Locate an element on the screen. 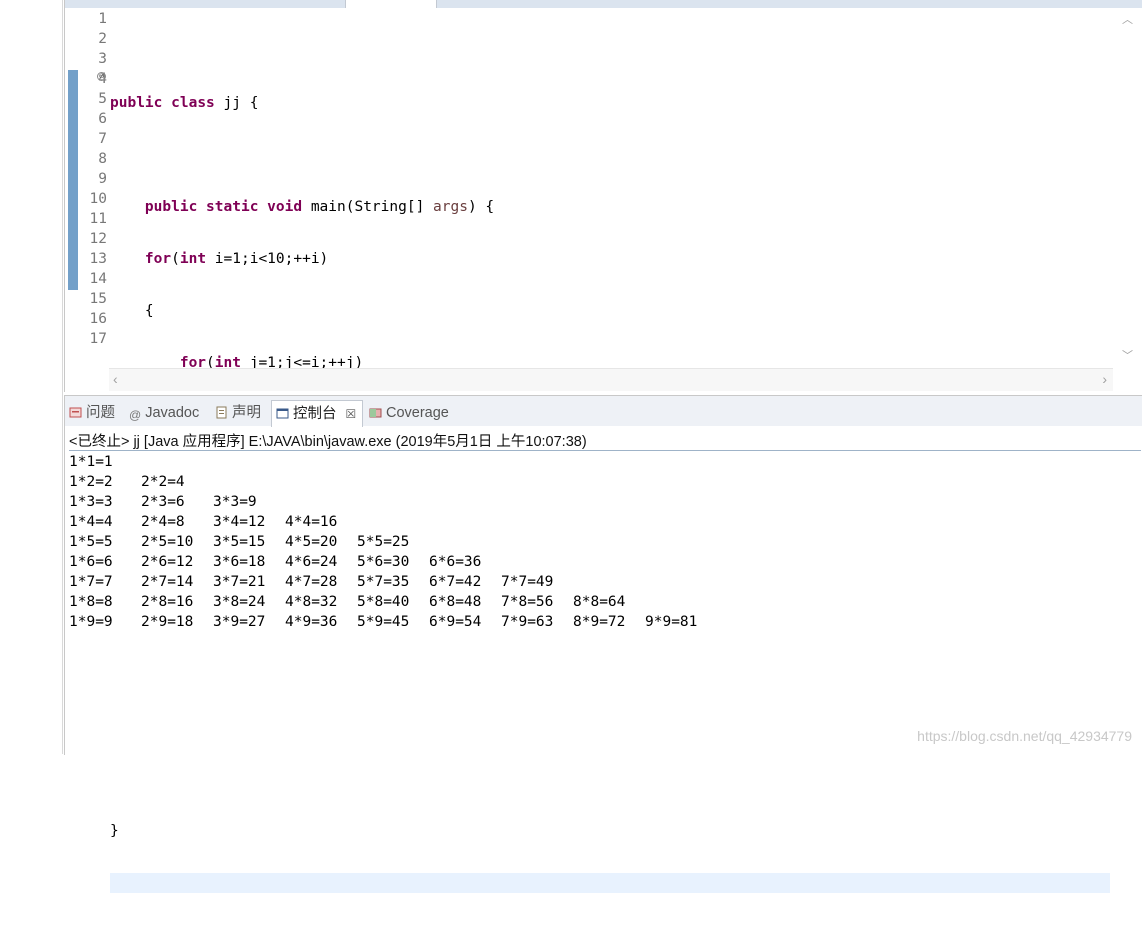 This screenshot has width=1142, height=925. change-ruler is located at coordinates (73, 180).